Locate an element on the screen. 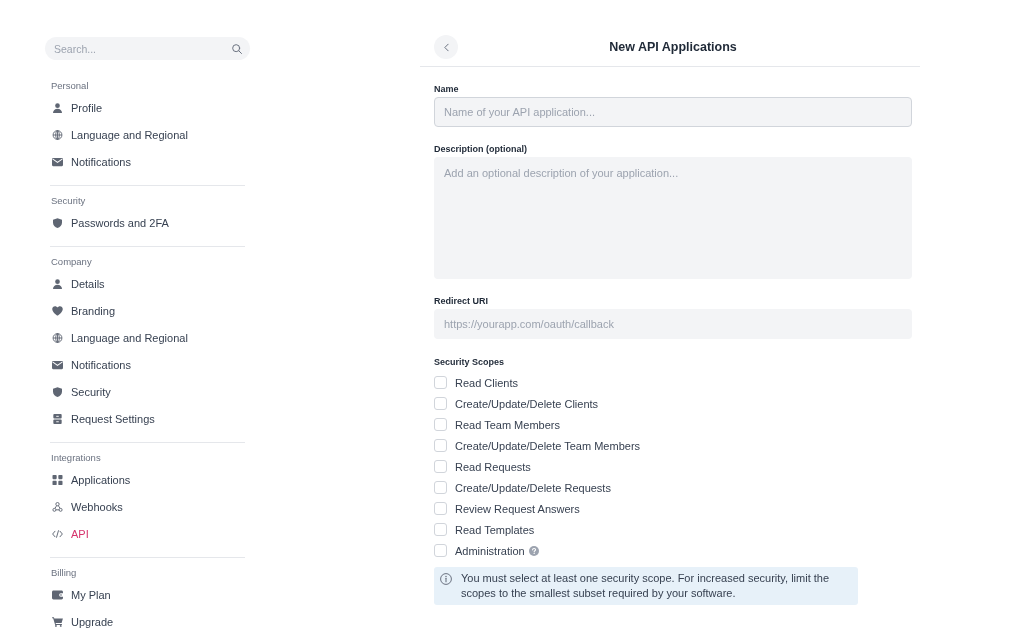  connected-nodes-icon is located at coordinates (57, 507).